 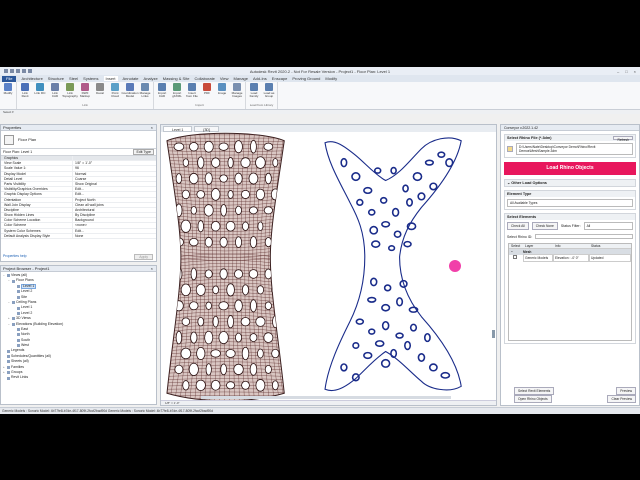 What do you see at coordinates (131, 78) in the screenshot?
I see `tab-annotate: Annotate` at bounding box center [131, 78].